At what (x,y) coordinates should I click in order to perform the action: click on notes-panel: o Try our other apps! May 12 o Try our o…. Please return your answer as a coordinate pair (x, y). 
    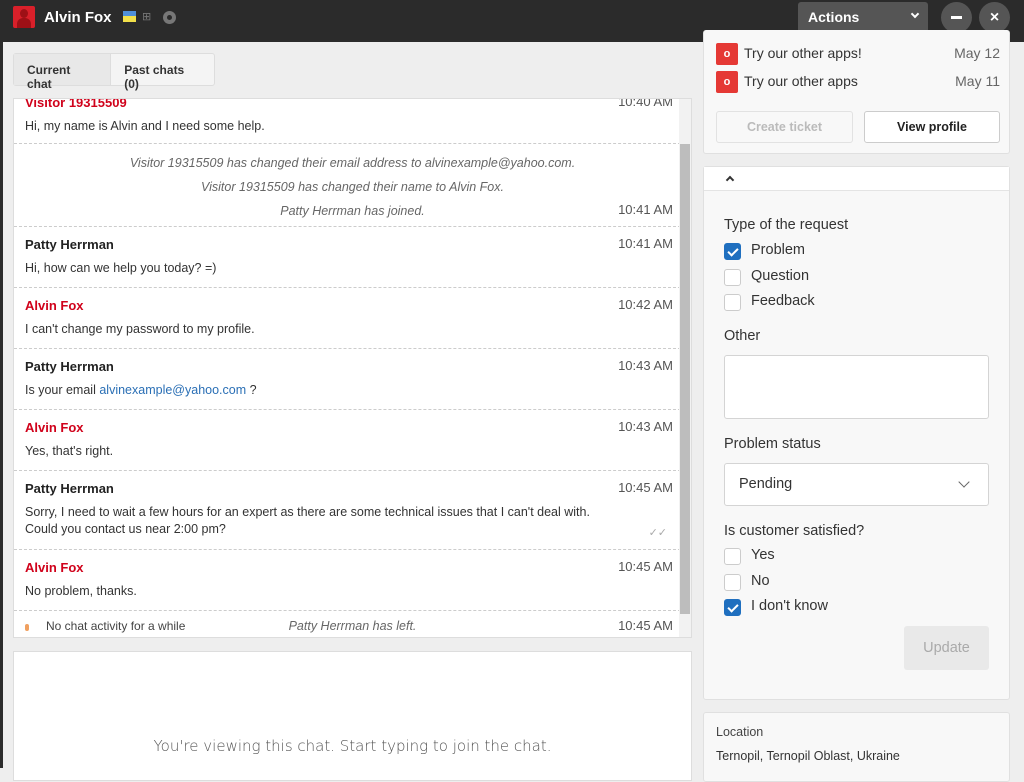
    Looking at the image, I should click on (856, 92).